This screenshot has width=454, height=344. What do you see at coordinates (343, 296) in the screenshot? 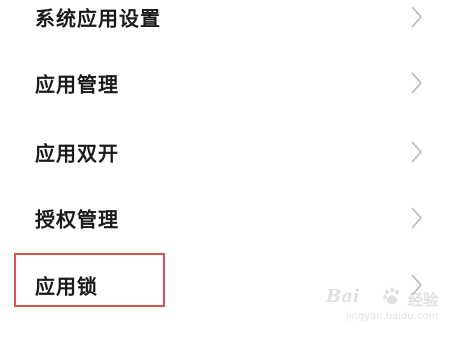
I see `watermark-brand: Bai` at bounding box center [343, 296].